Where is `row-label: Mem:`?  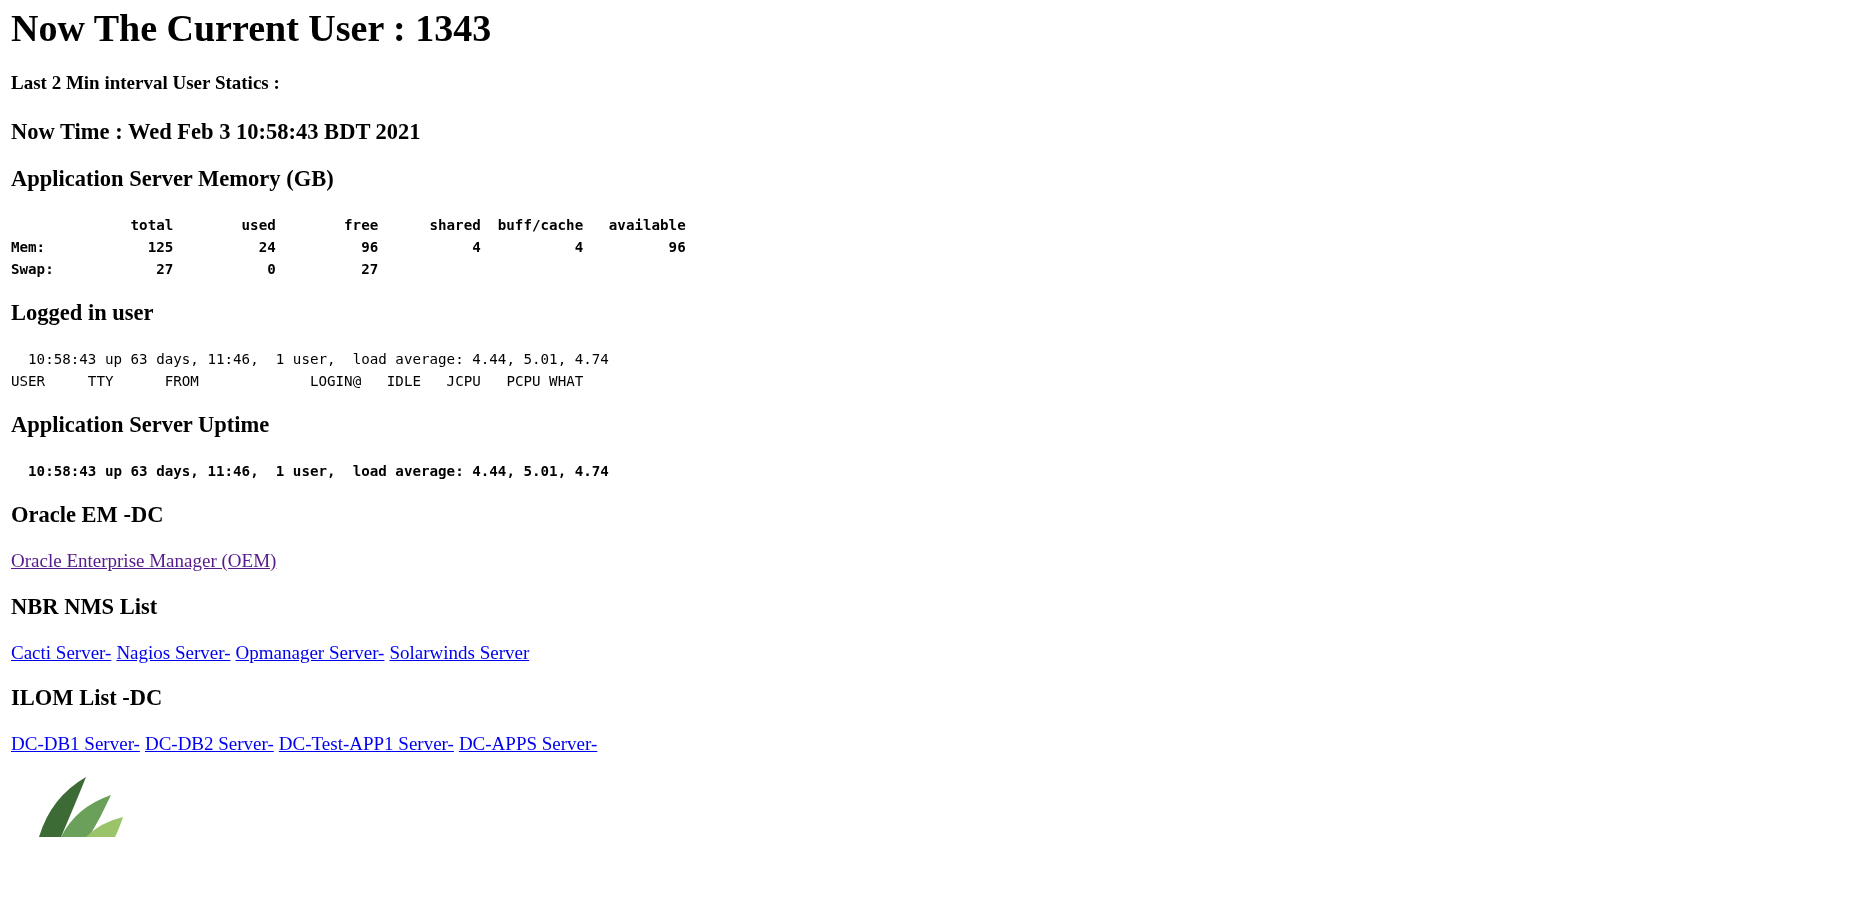 row-label: Mem: is located at coordinates (28, 248).